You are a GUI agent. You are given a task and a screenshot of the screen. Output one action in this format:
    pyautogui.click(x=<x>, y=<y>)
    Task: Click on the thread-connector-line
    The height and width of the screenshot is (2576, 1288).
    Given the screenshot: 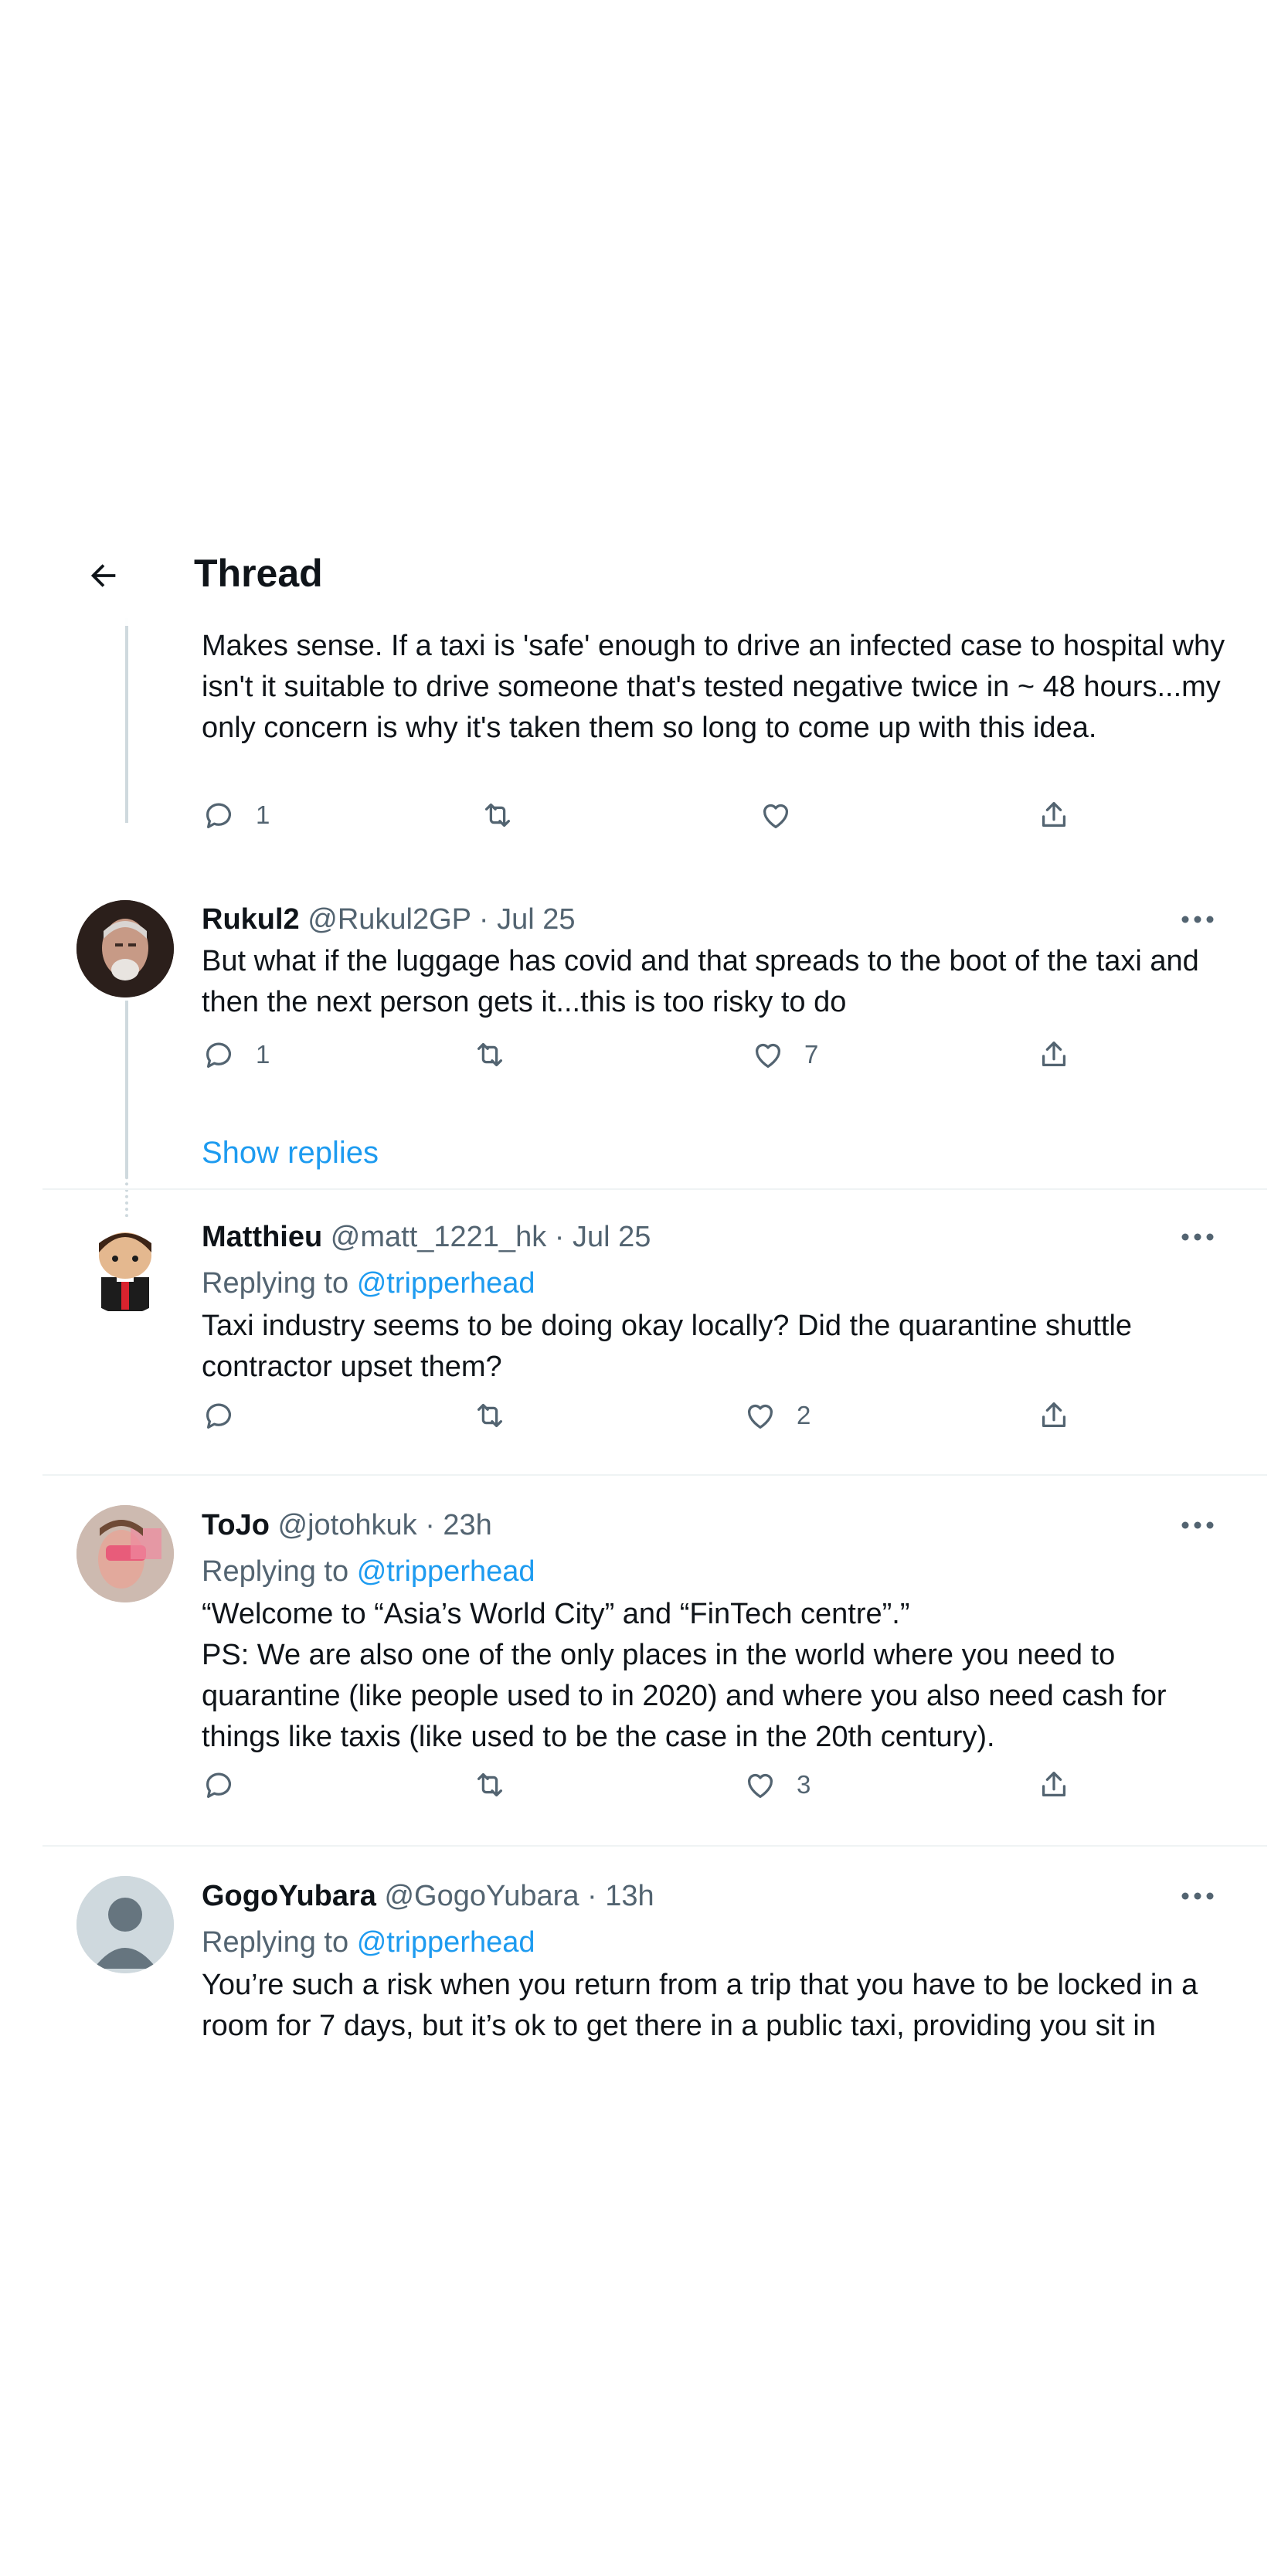 What is the action you would take?
    pyautogui.click(x=126, y=720)
    